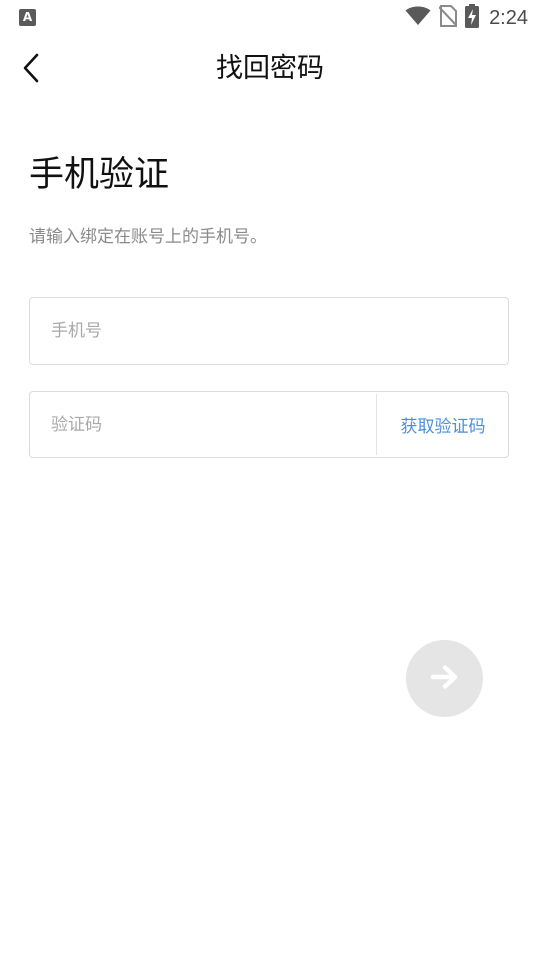 Image resolution: width=540 pixels, height=960 pixels. I want to click on status-bar: A 2:24, so click(270, 18).